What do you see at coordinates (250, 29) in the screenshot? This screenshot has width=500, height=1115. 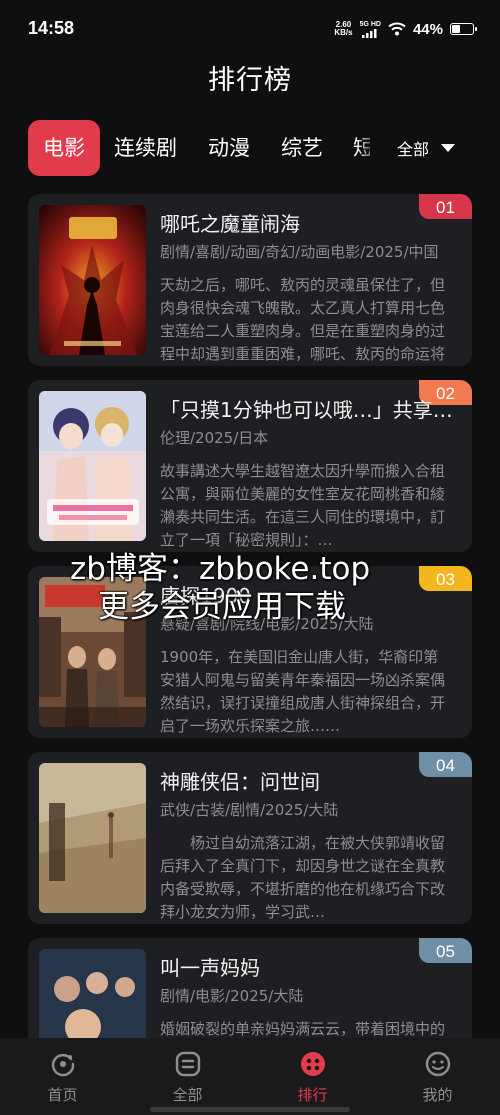 I see `status-bar: 14:58 2.60 KB/s 5G HD 44%` at bounding box center [250, 29].